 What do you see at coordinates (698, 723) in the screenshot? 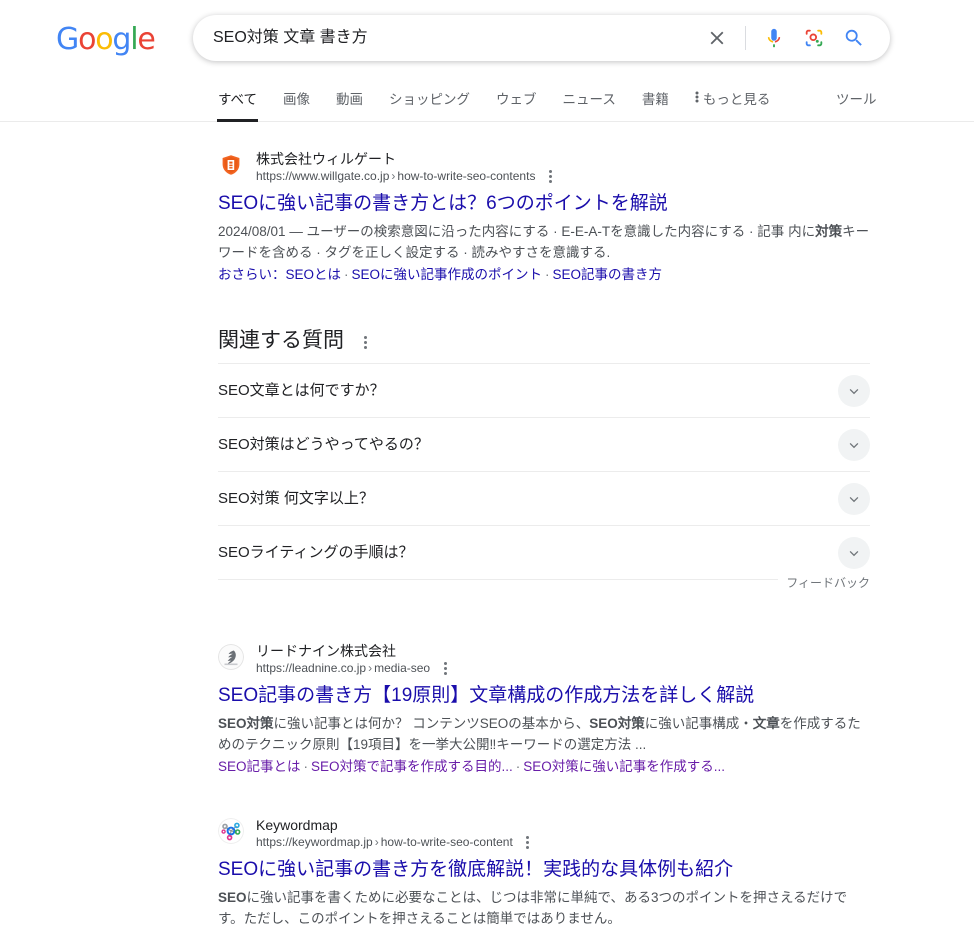
I see `snippet-end: に強い記事構成・` at bounding box center [698, 723].